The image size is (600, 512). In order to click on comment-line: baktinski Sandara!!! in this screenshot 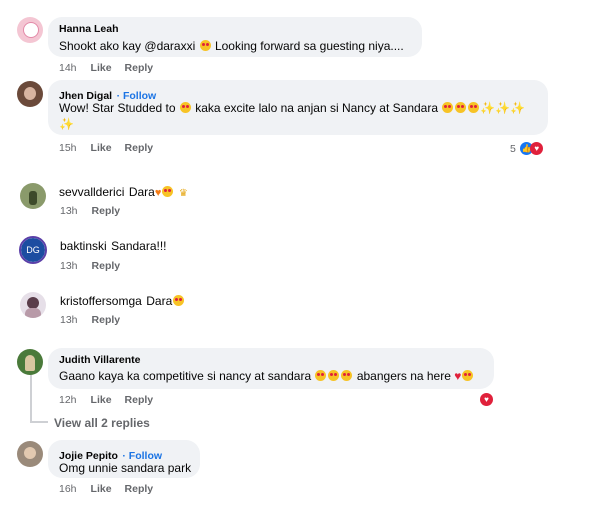, I will do `click(113, 246)`.